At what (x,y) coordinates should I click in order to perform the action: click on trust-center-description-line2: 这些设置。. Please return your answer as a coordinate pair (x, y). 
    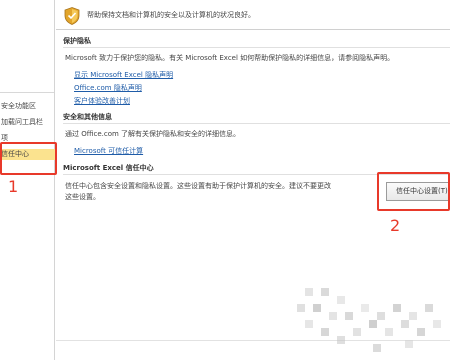
    Looking at the image, I should click on (82, 197).